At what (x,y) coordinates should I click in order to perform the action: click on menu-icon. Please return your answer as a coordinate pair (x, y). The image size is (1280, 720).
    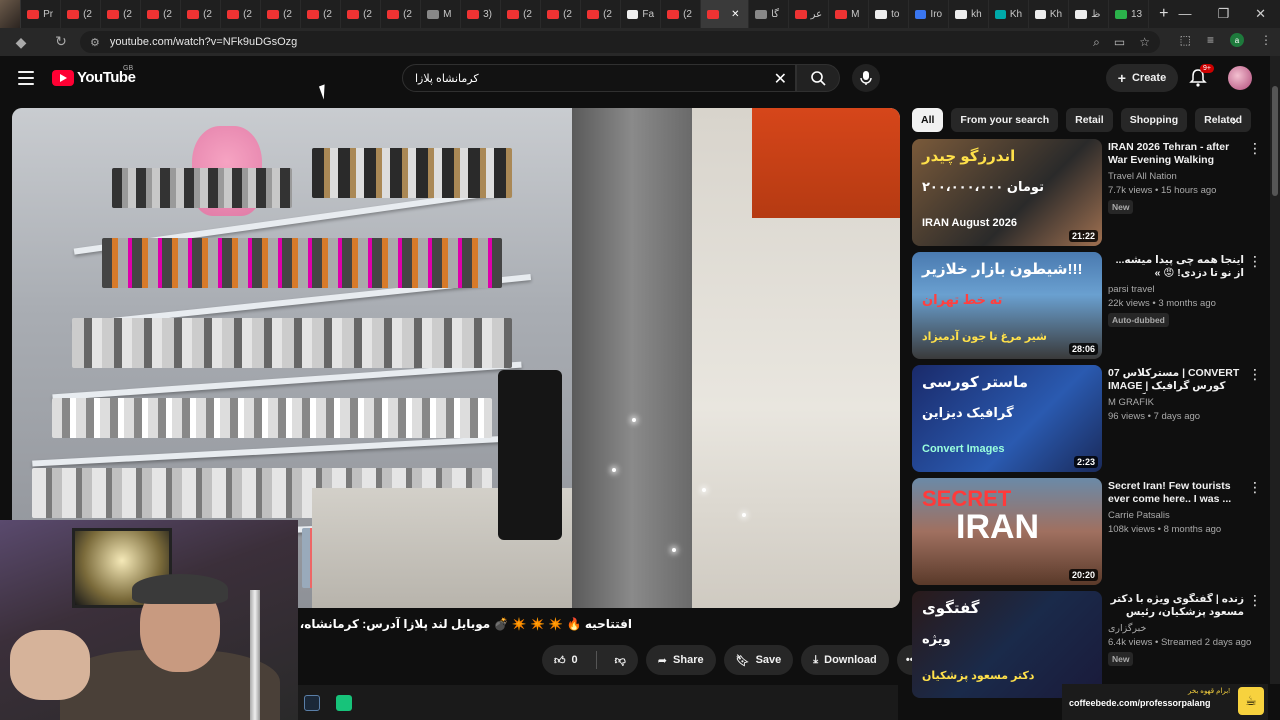
    Looking at the image, I should click on (26, 78).